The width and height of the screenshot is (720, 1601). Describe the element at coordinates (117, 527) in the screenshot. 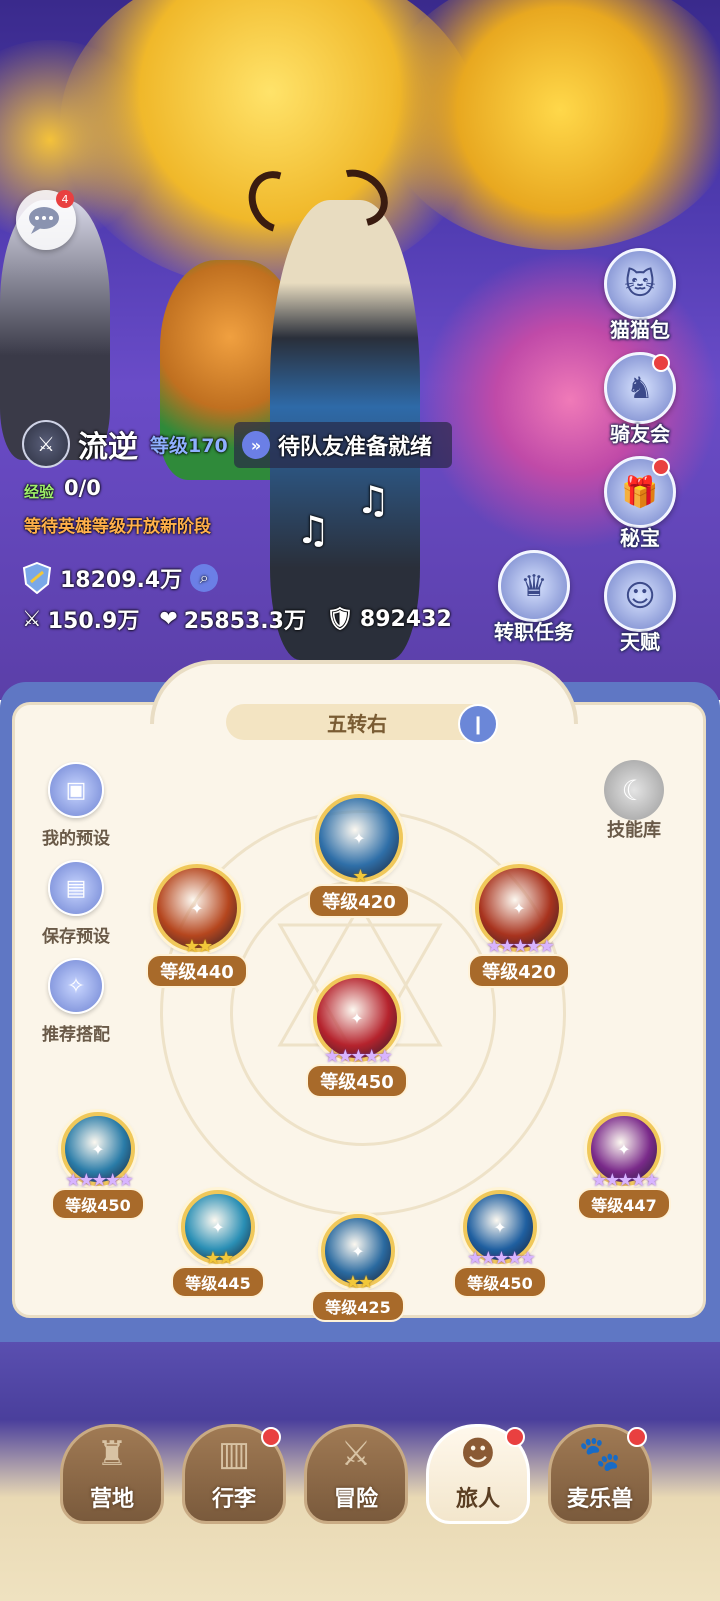

I see `stage-notice: 等待英雄等级开放新阶段` at that location.